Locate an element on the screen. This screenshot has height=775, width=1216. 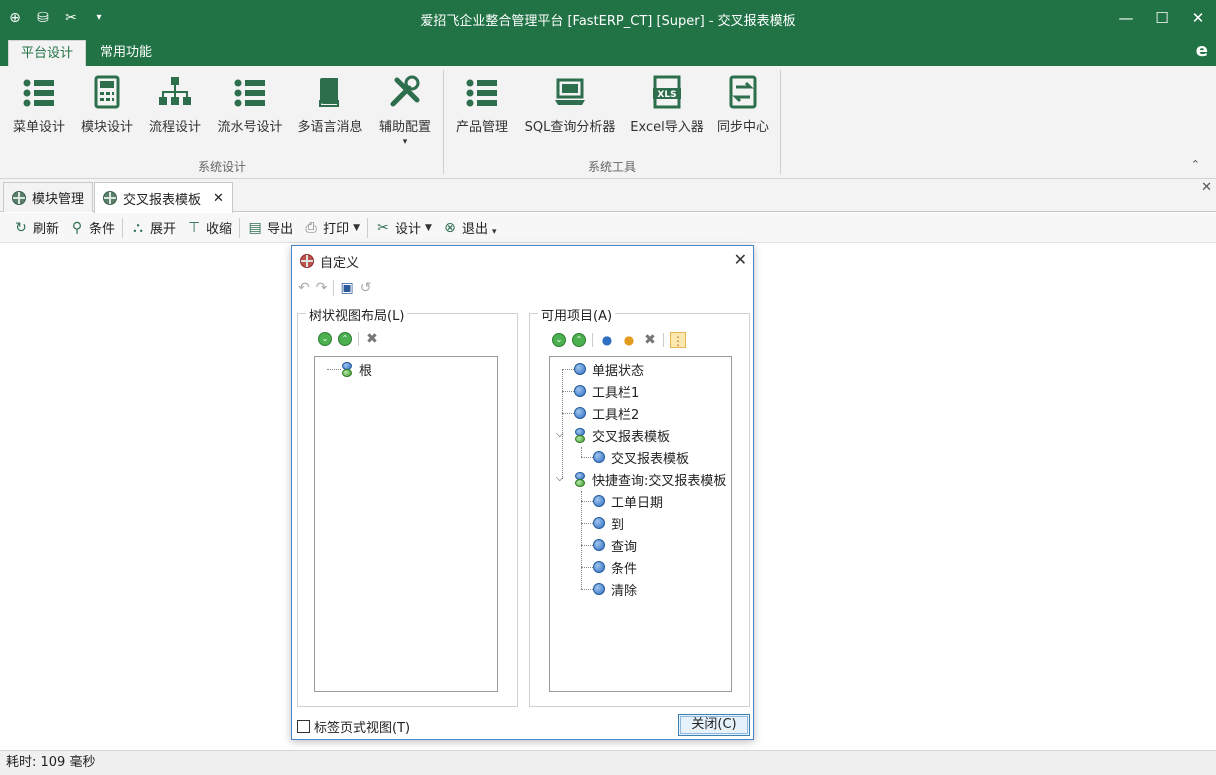
chevron-up-icon: ⌃ is located at coordinates (1195, 164).